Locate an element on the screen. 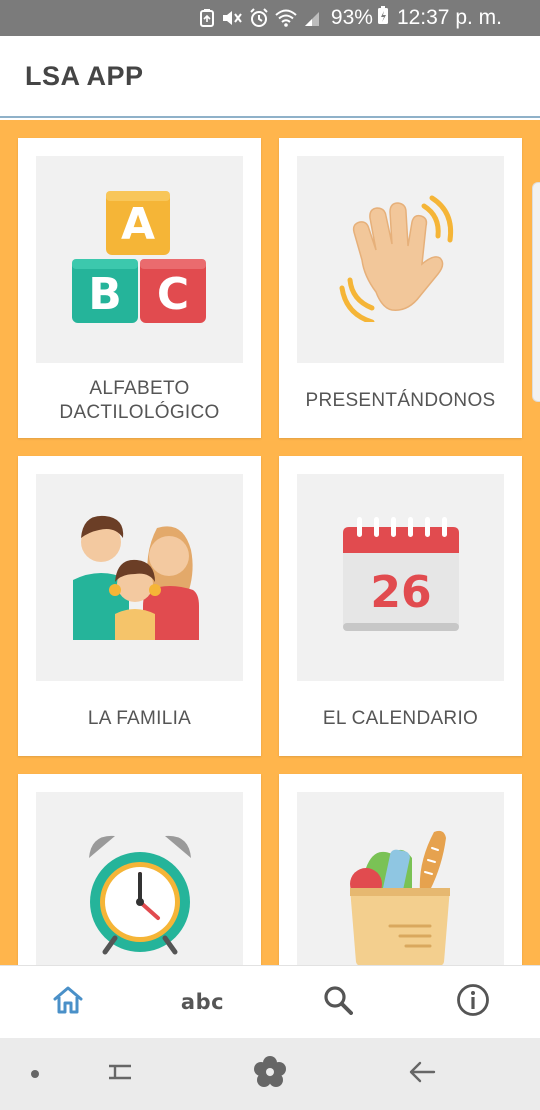 This screenshot has width=540, height=1110. calendar-icon: 26 is located at coordinates (401, 577).